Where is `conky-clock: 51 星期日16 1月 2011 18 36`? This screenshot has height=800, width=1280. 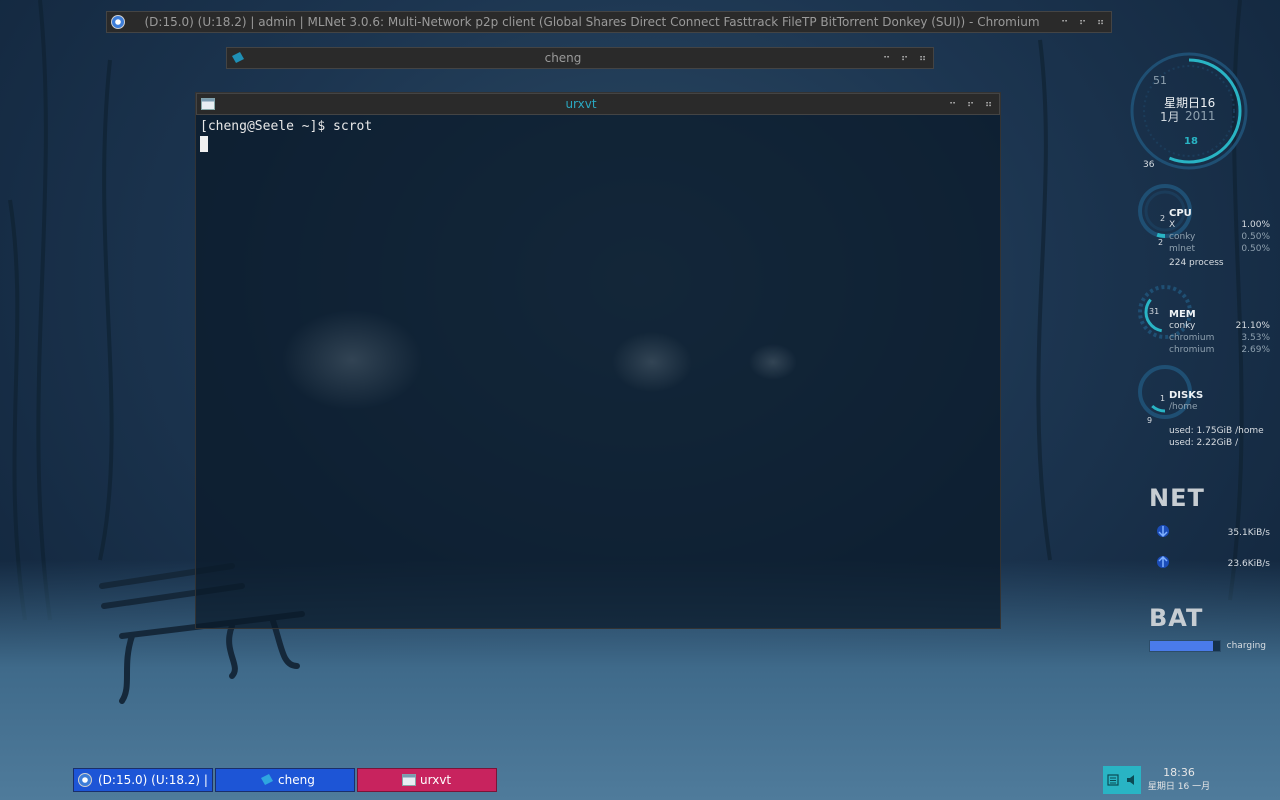 conky-clock: 51 星期日16 1月 2011 18 36 is located at coordinates (1189, 111).